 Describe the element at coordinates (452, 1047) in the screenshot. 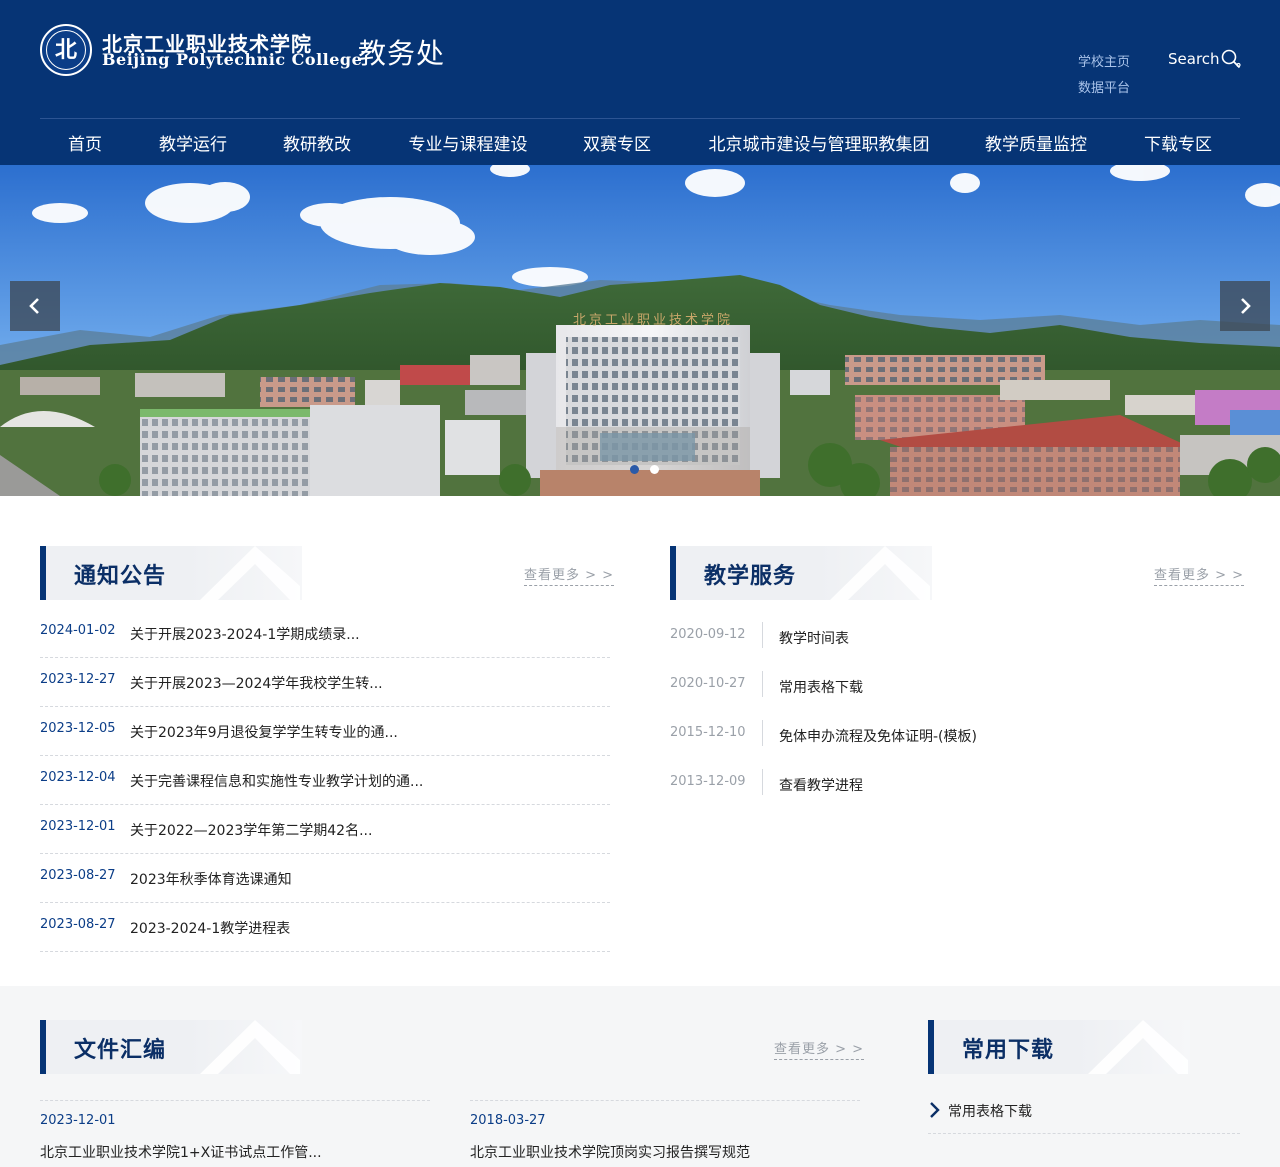

I see `files-section-header: 文件汇编 查看更多 > >` at that location.